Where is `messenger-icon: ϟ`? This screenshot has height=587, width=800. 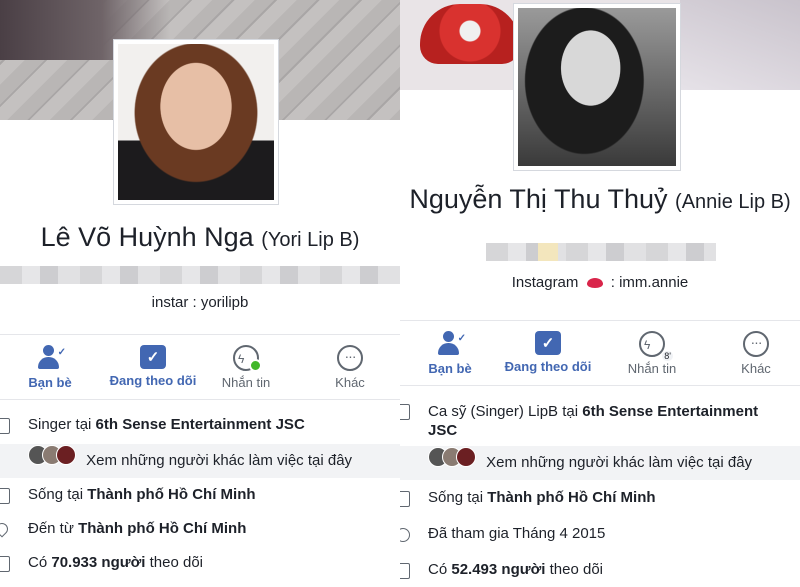
messenger-icon: ϟ is located at coordinates (247, 358).